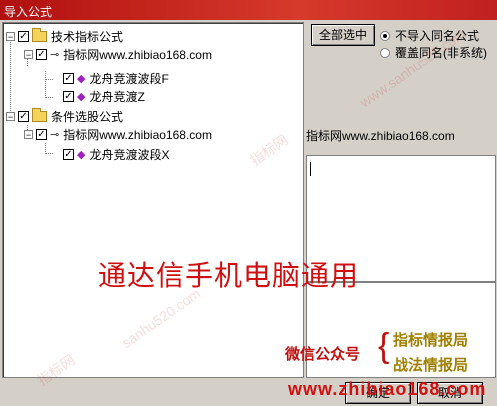 This screenshot has width=497, height=406. What do you see at coordinates (248, 10) in the screenshot?
I see `title-bar: 导入公式` at bounding box center [248, 10].